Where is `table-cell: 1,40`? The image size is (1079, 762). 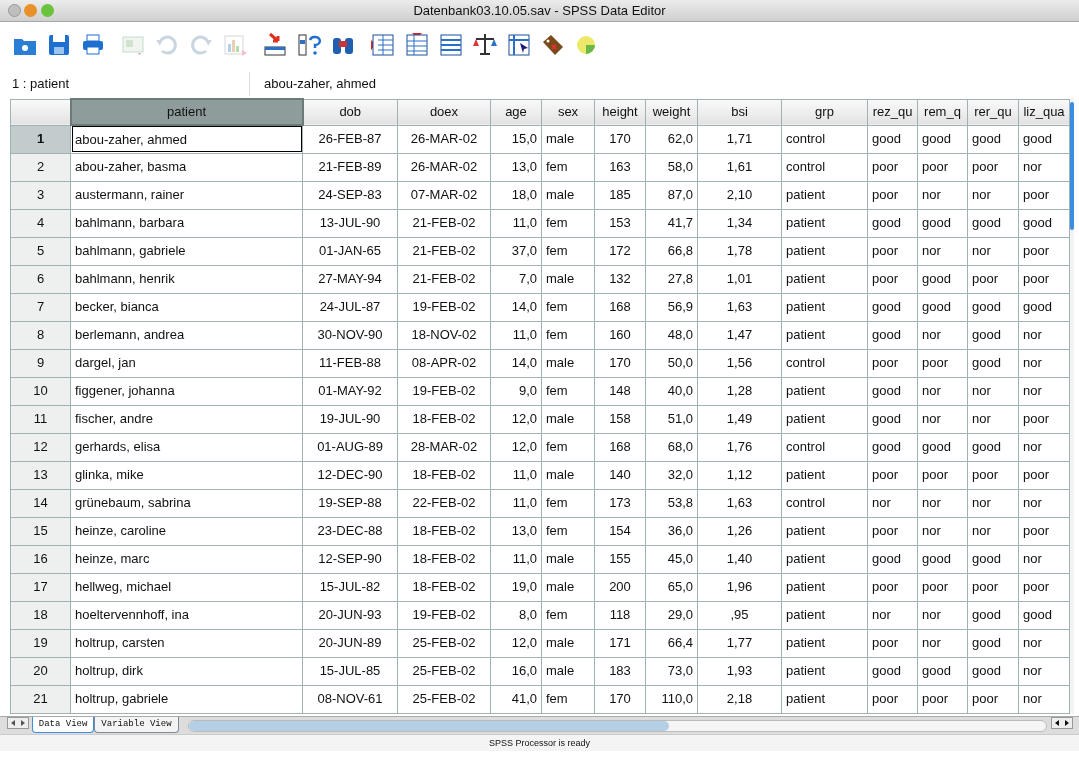 table-cell: 1,40 is located at coordinates (739, 559).